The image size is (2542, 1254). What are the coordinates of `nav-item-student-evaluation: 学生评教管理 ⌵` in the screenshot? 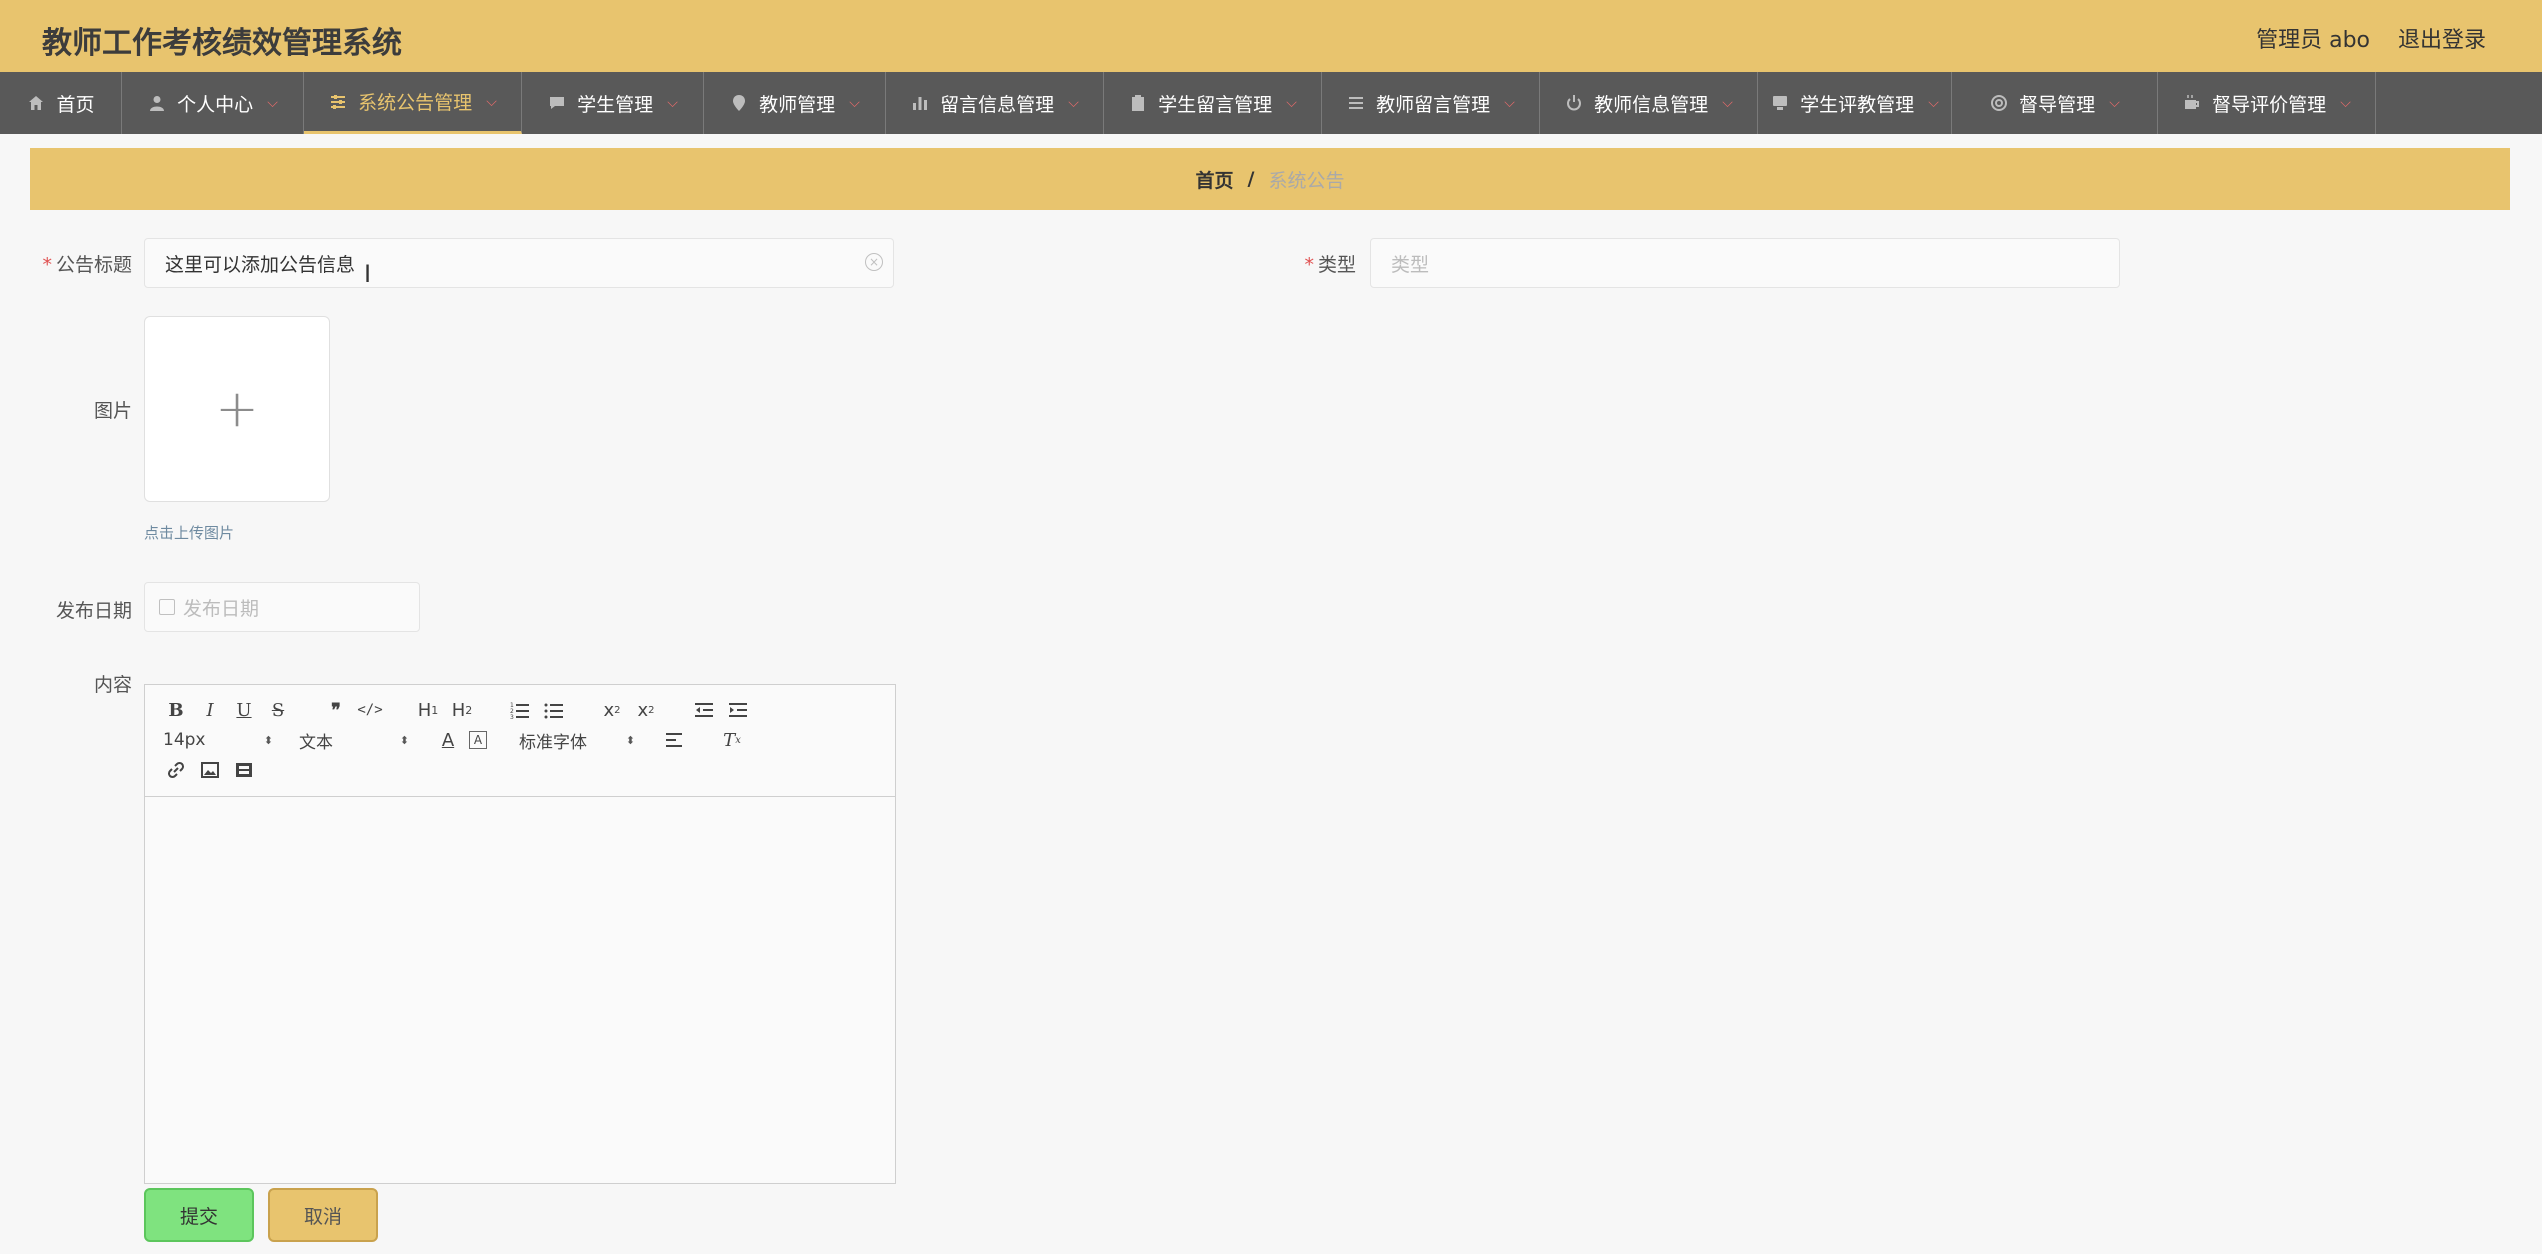 It's located at (1855, 103).